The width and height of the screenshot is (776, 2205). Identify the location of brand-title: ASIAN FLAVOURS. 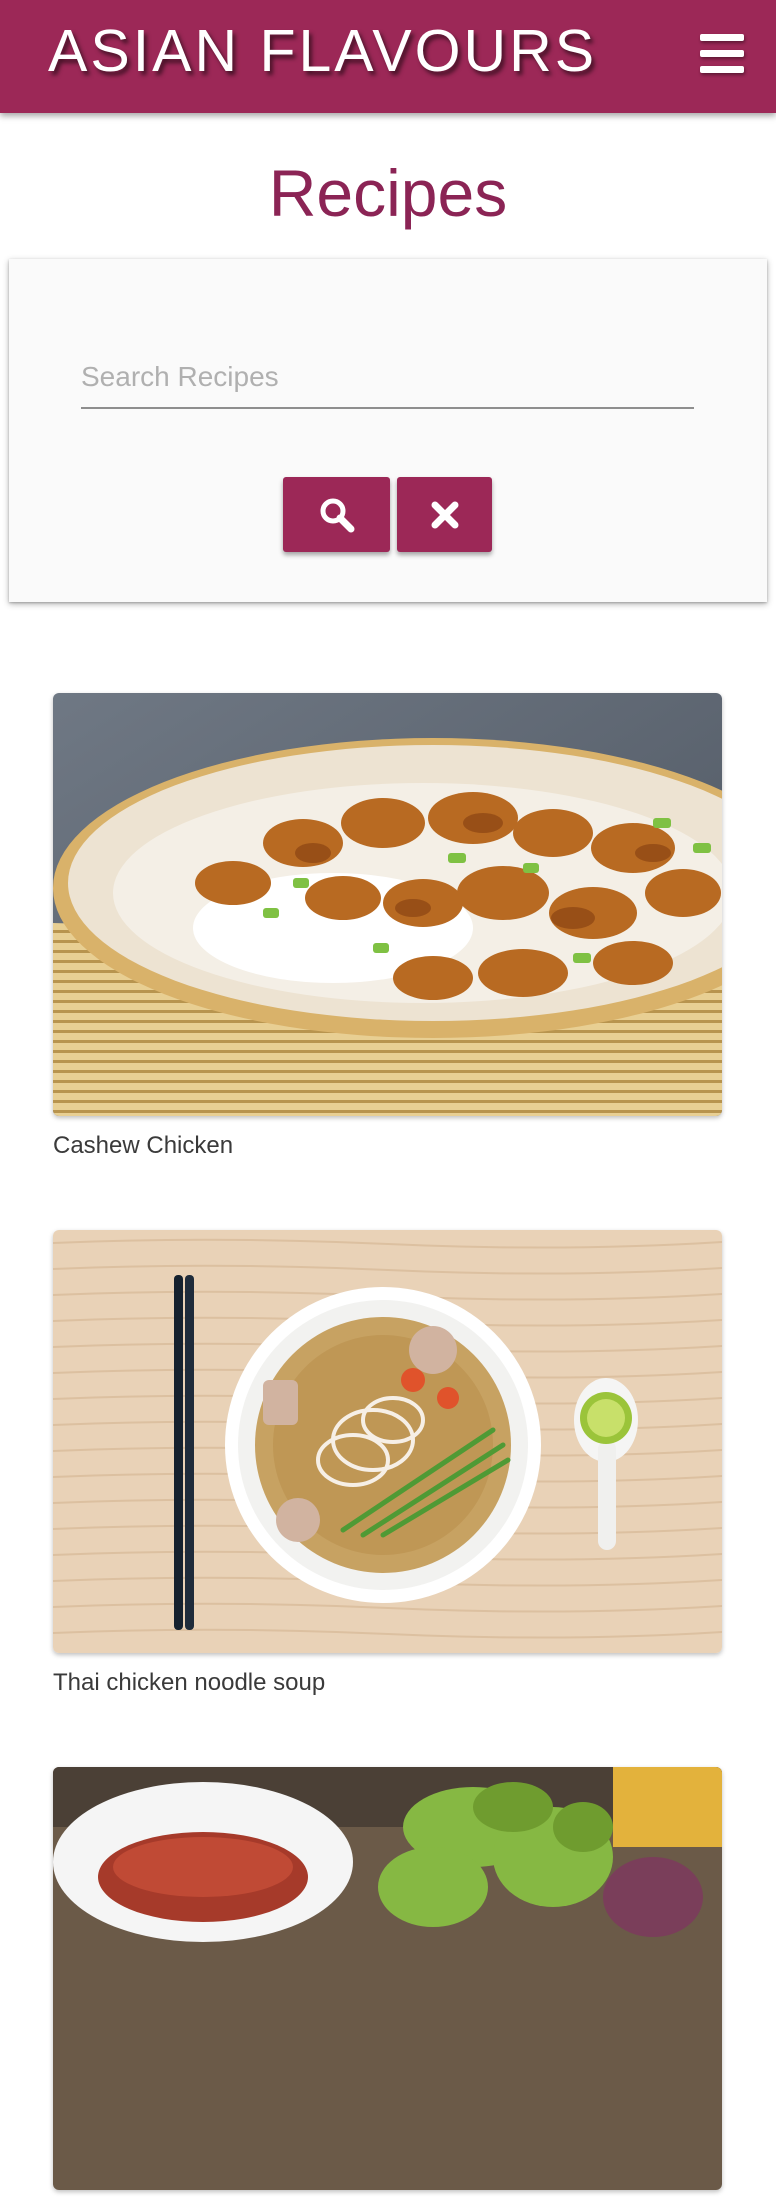
(322, 51).